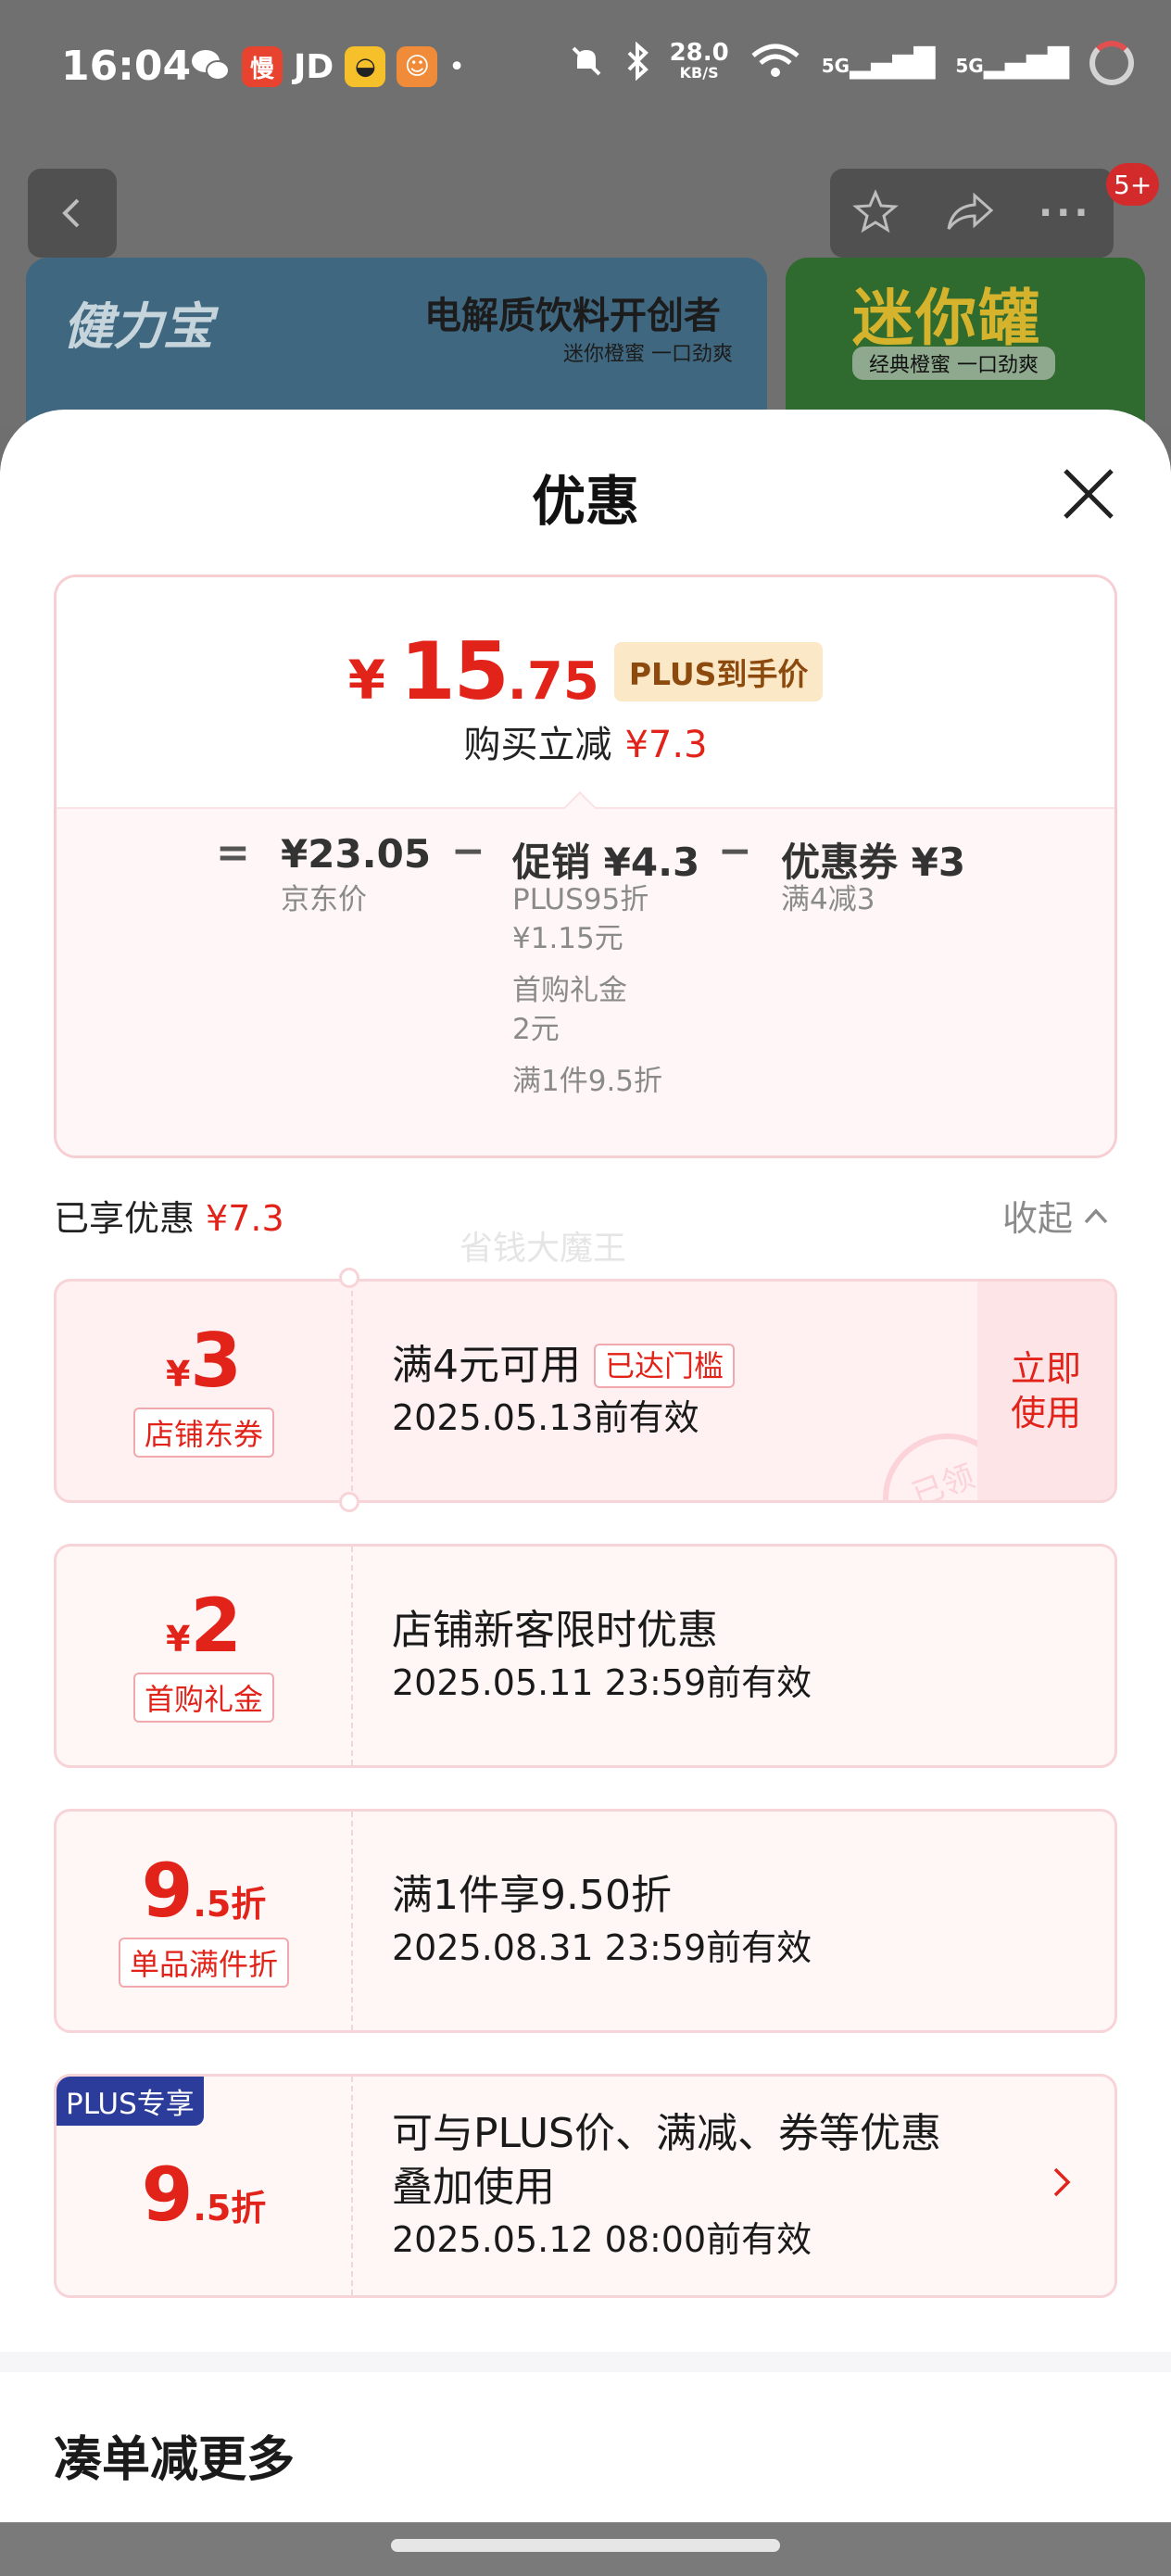 The height and width of the screenshot is (2576, 1171). Describe the element at coordinates (775, 63) in the screenshot. I see `wifi-icon` at that location.